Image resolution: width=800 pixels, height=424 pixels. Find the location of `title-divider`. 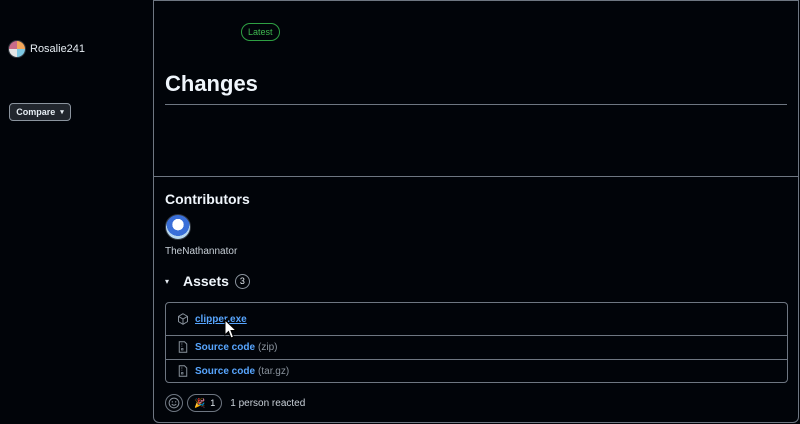

title-divider is located at coordinates (476, 104).